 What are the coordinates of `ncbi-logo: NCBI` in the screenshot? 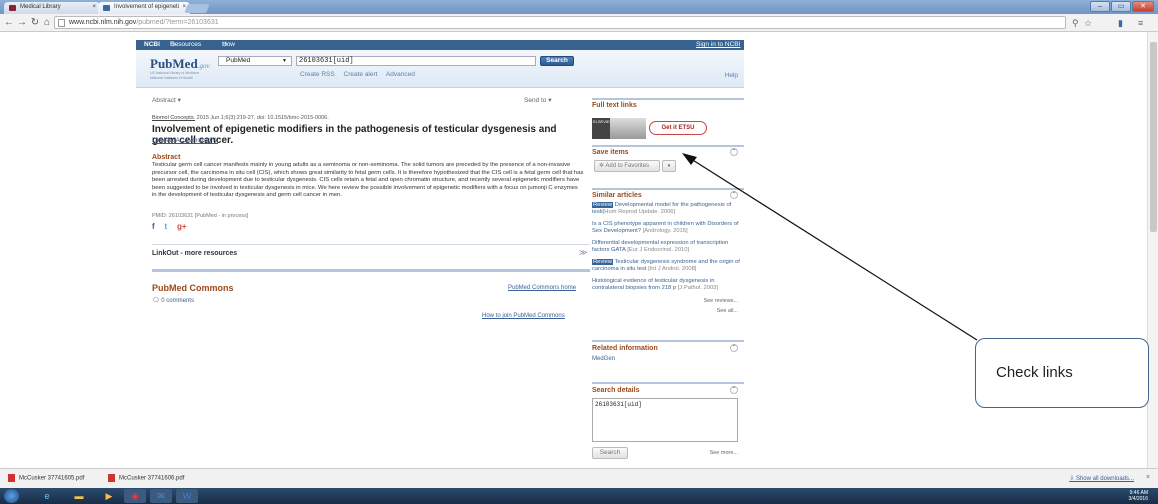 It's located at (152, 45).